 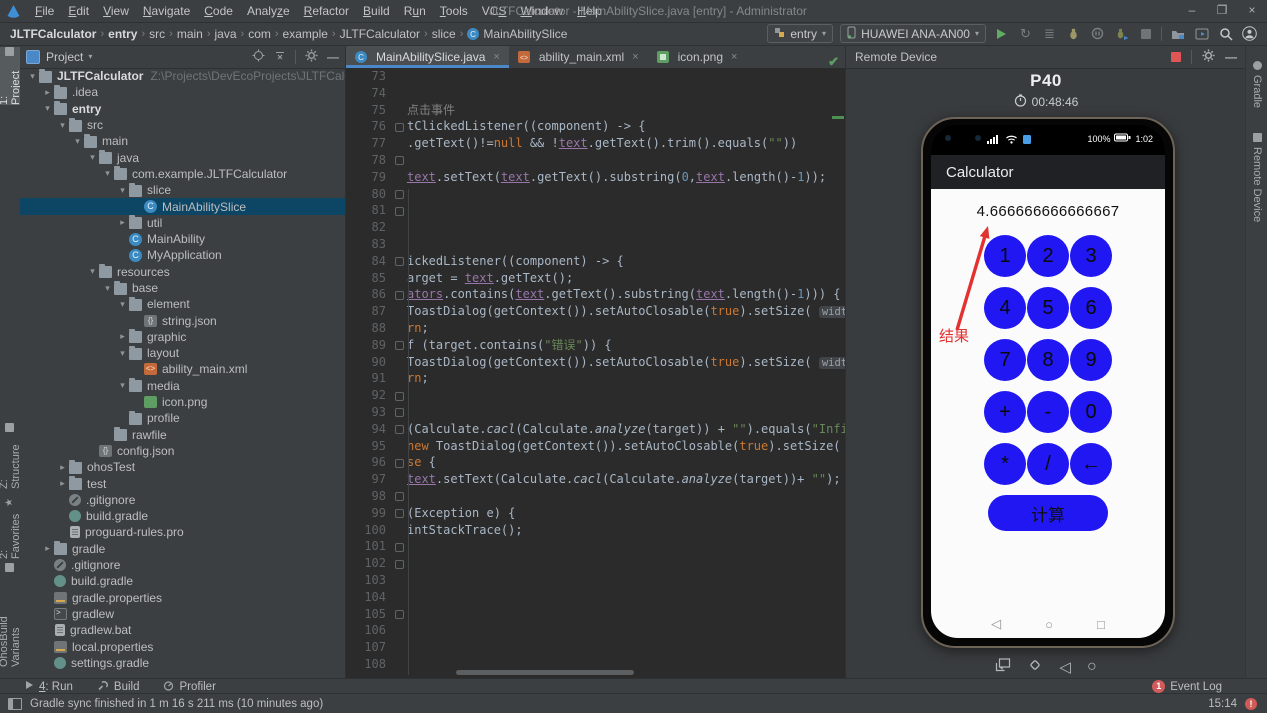 I want to click on breadcrumb-mainabilityslice: C MainAbilitySlice, so click(x=517, y=34).